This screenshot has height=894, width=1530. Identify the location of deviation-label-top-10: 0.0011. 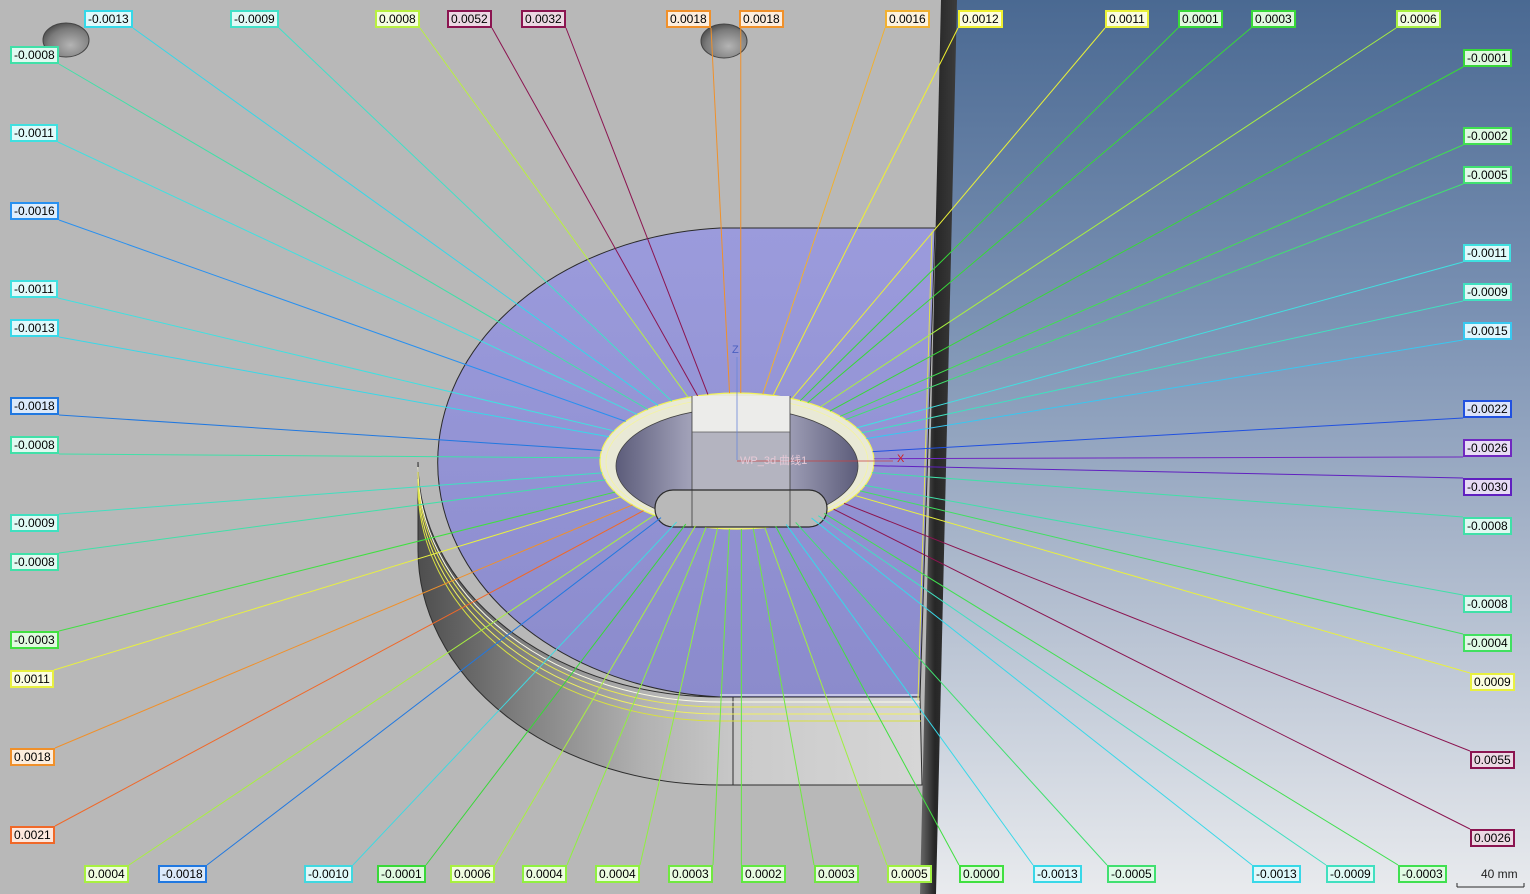
(1127, 19).